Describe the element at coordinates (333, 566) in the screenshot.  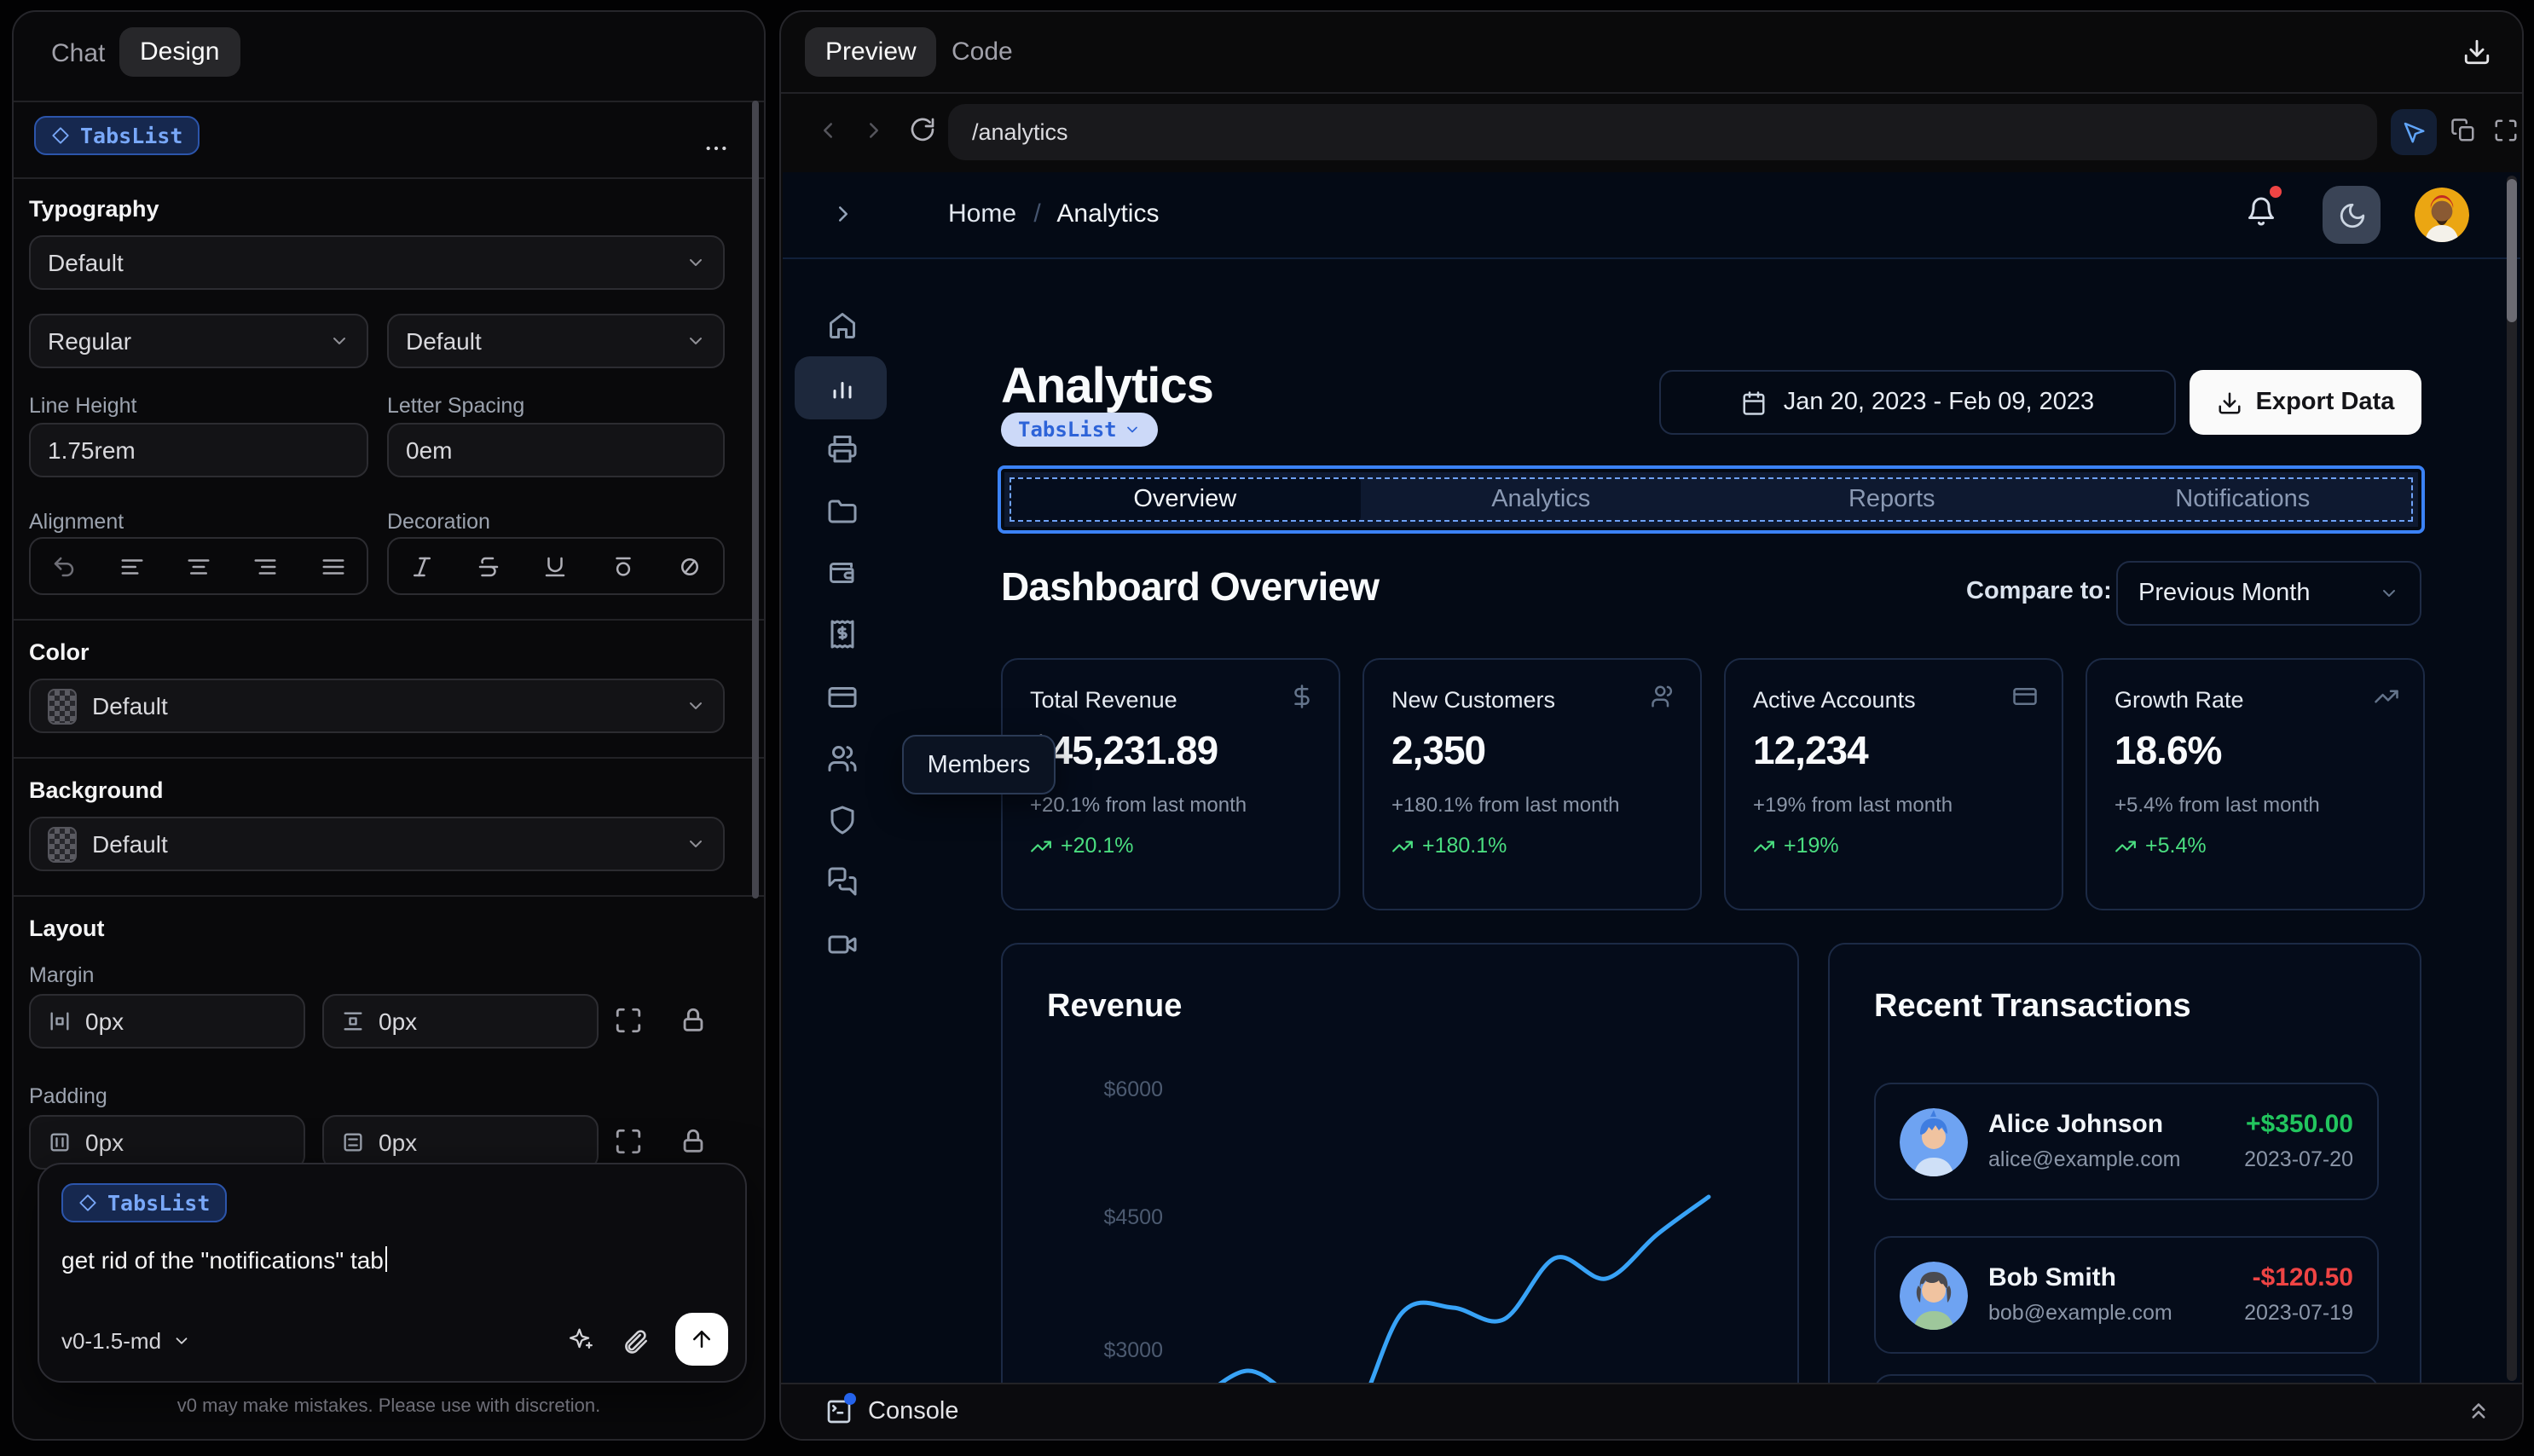
I see `align-justify-icon` at that location.